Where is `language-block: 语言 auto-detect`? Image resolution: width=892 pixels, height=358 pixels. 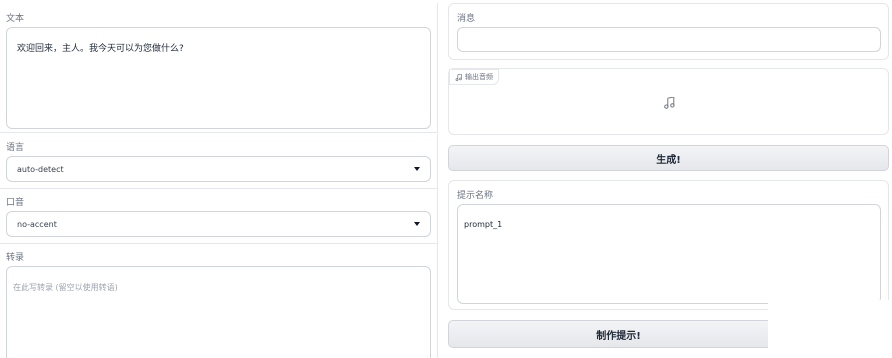
language-block: 语言 auto-detect is located at coordinates (219, 161).